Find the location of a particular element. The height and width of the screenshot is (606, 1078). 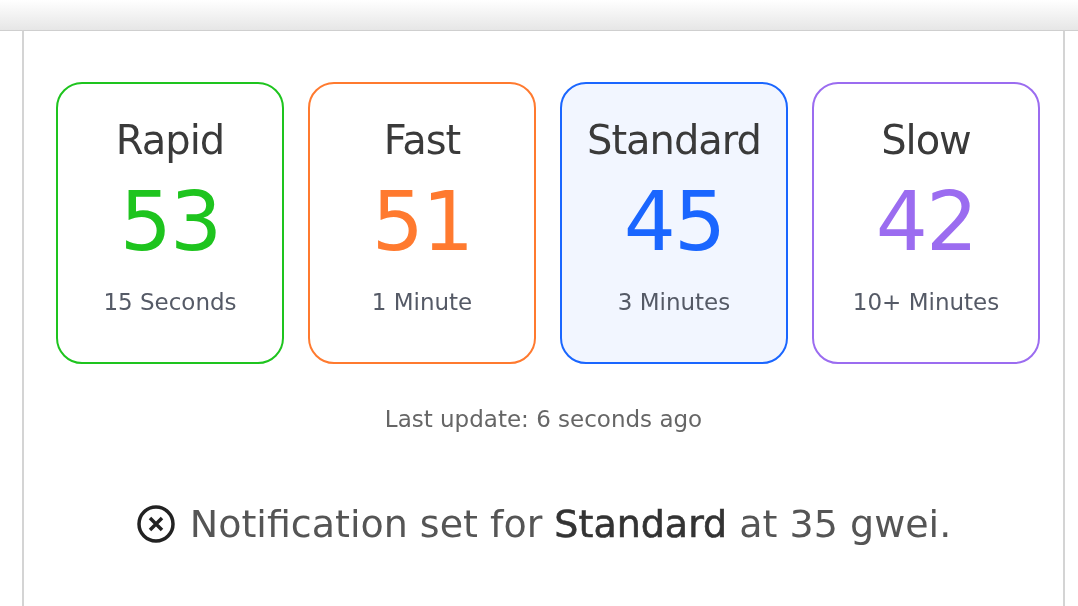

last-update: Last update: 6 seconds ago is located at coordinates (543, 419).